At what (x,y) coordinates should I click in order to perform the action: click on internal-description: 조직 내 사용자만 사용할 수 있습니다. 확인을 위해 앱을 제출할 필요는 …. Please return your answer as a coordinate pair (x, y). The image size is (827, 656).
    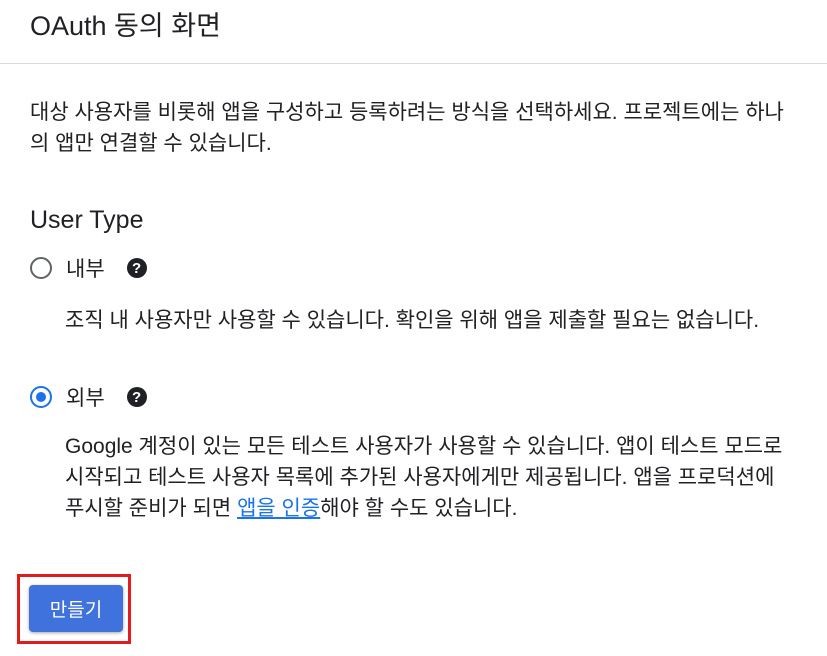
    Looking at the image, I should click on (412, 320).